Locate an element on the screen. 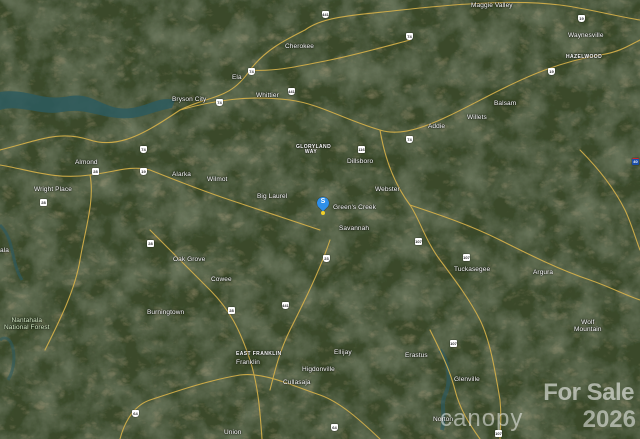  place-webster: Webster is located at coordinates (387, 189).